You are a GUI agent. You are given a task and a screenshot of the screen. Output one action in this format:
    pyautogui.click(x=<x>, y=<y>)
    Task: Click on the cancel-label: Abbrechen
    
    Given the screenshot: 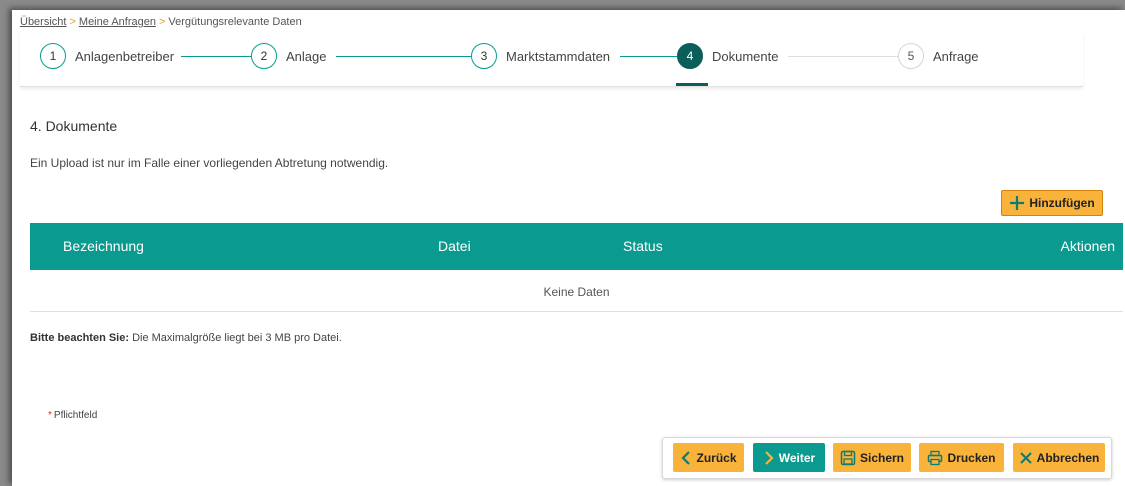 What is the action you would take?
    pyautogui.click(x=1068, y=457)
    